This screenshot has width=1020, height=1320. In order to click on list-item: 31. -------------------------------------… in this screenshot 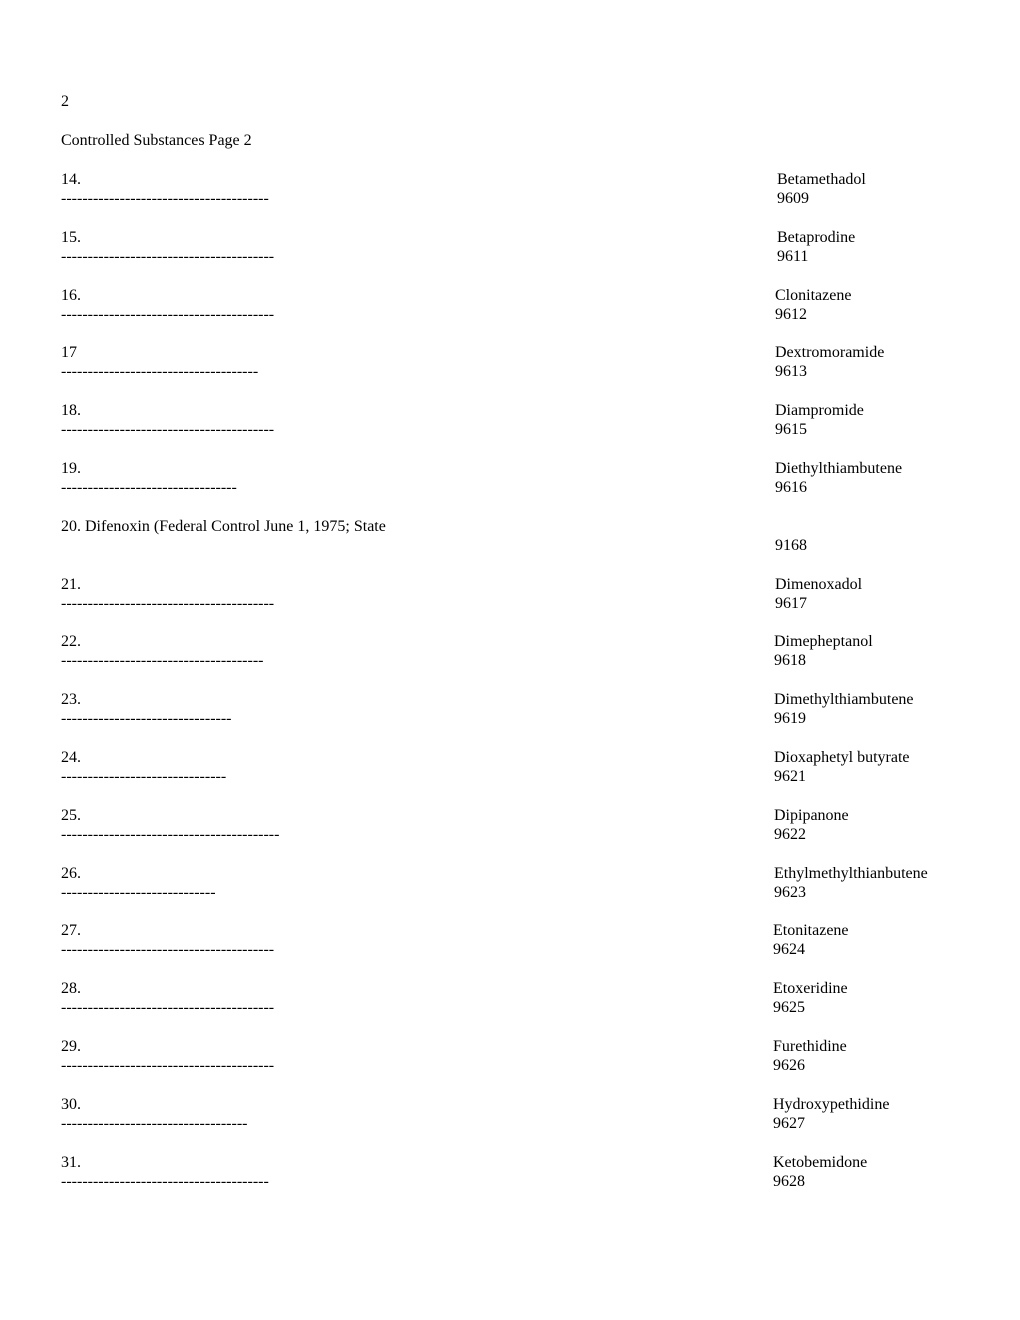, I will do `click(510, 1173)`.